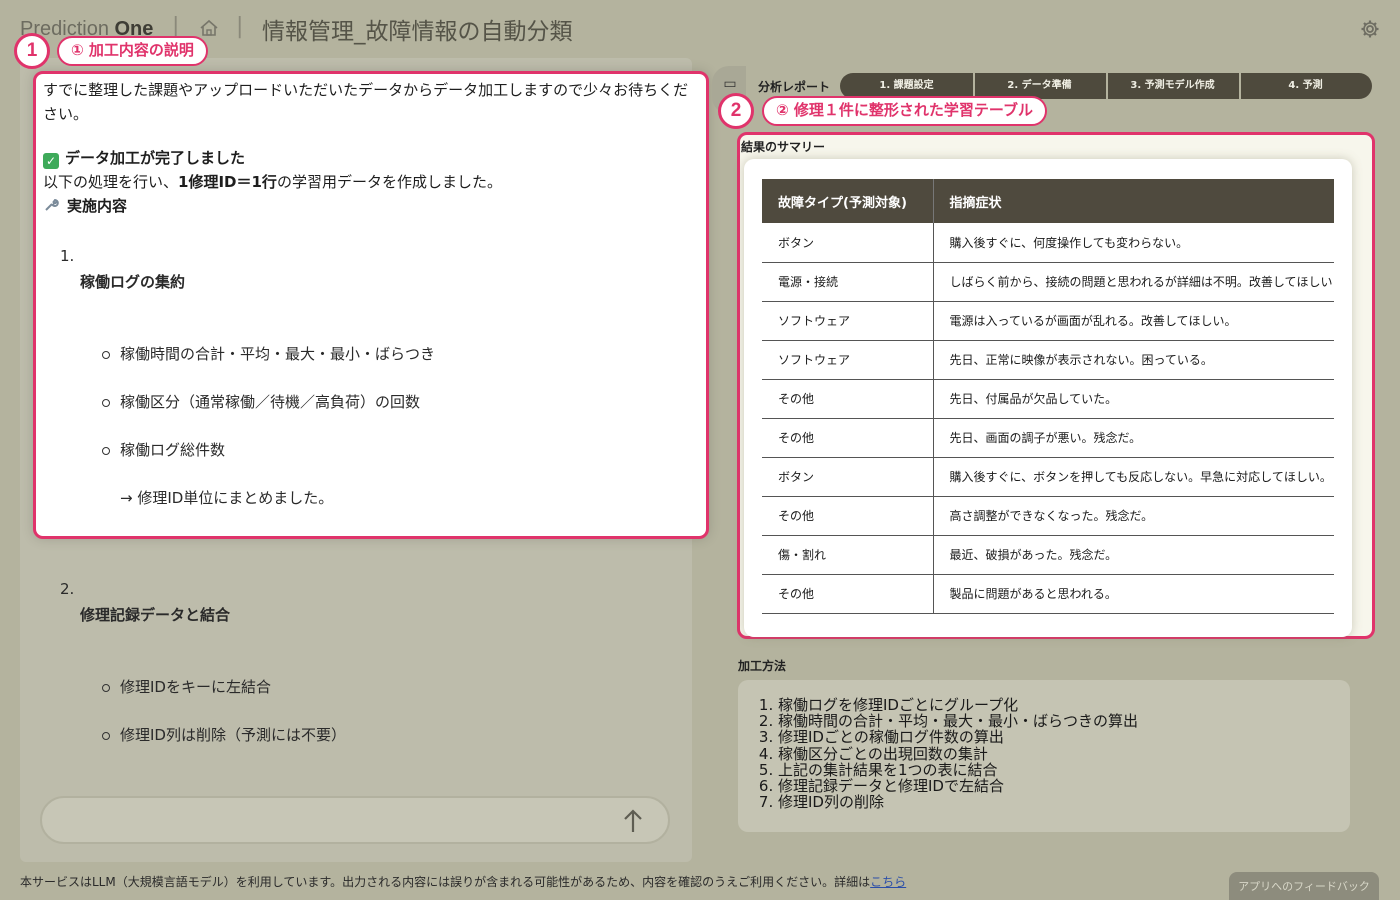 This screenshot has height=900, width=1400. What do you see at coordinates (958, 786) in the screenshot?
I see `list-item: 修理記録データと修理IDで左結合` at bounding box center [958, 786].